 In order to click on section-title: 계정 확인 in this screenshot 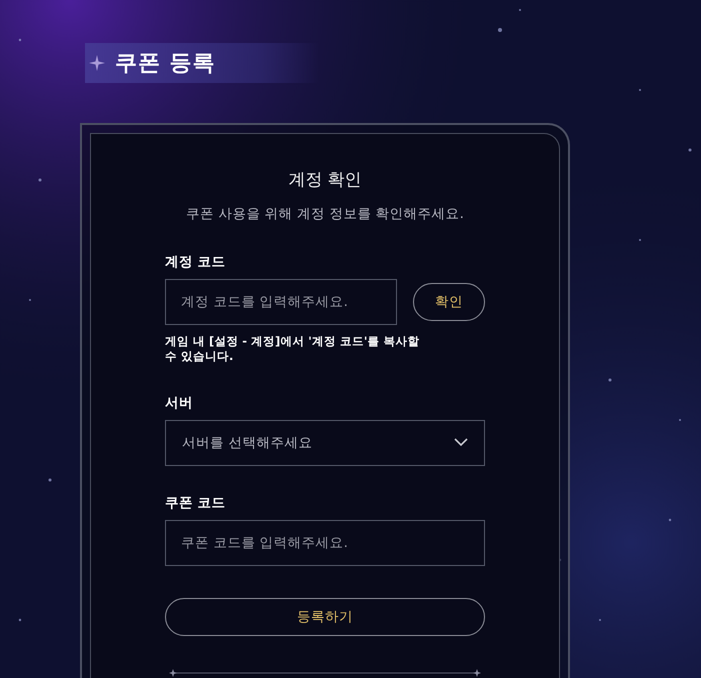, I will do `click(325, 180)`.